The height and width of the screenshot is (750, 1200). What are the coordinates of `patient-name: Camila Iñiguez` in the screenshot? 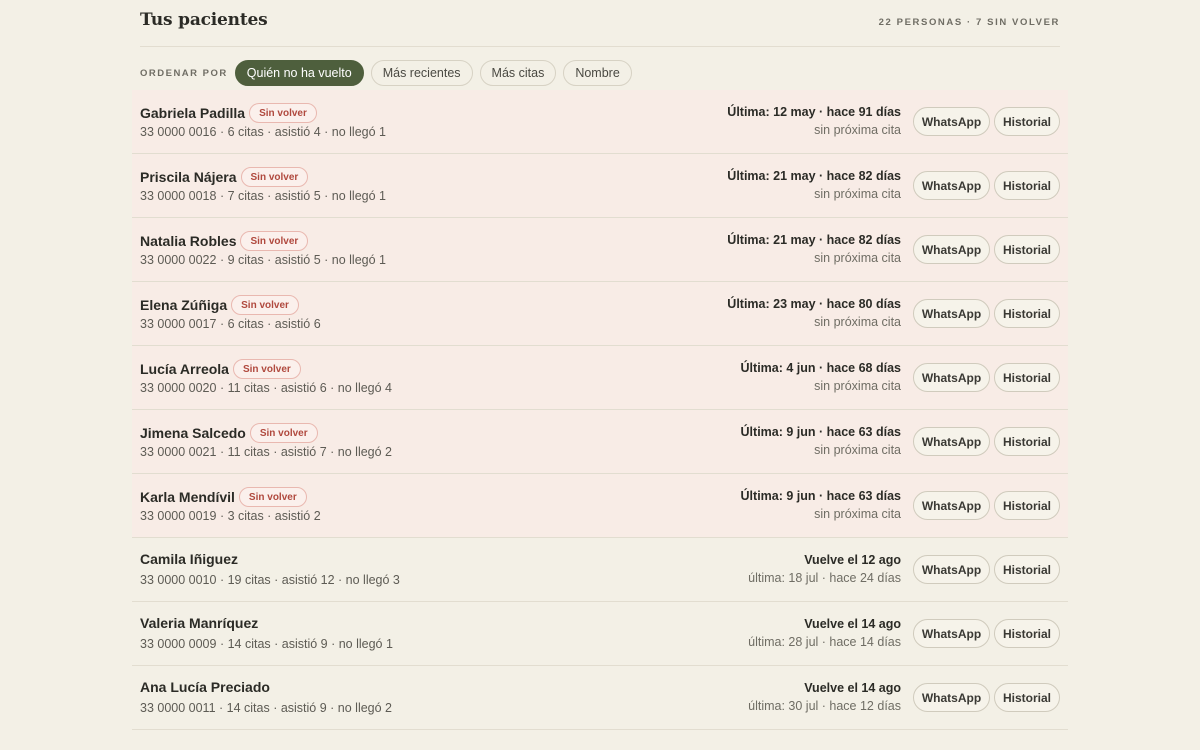 It's located at (189, 559).